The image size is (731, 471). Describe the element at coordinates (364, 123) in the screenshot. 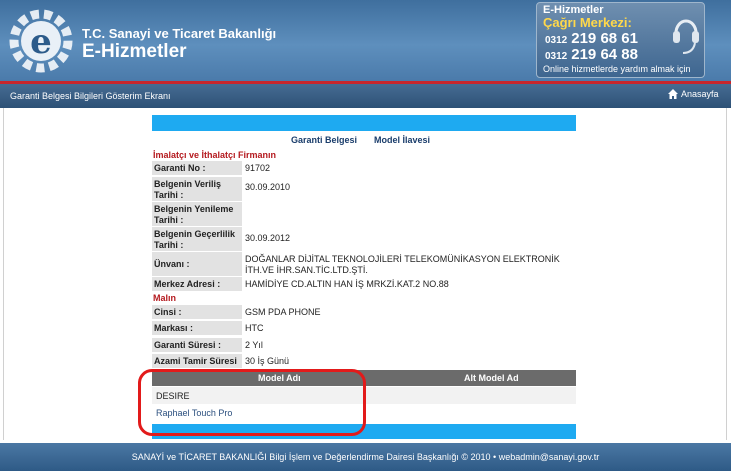

I see `panel-top-bar` at that location.